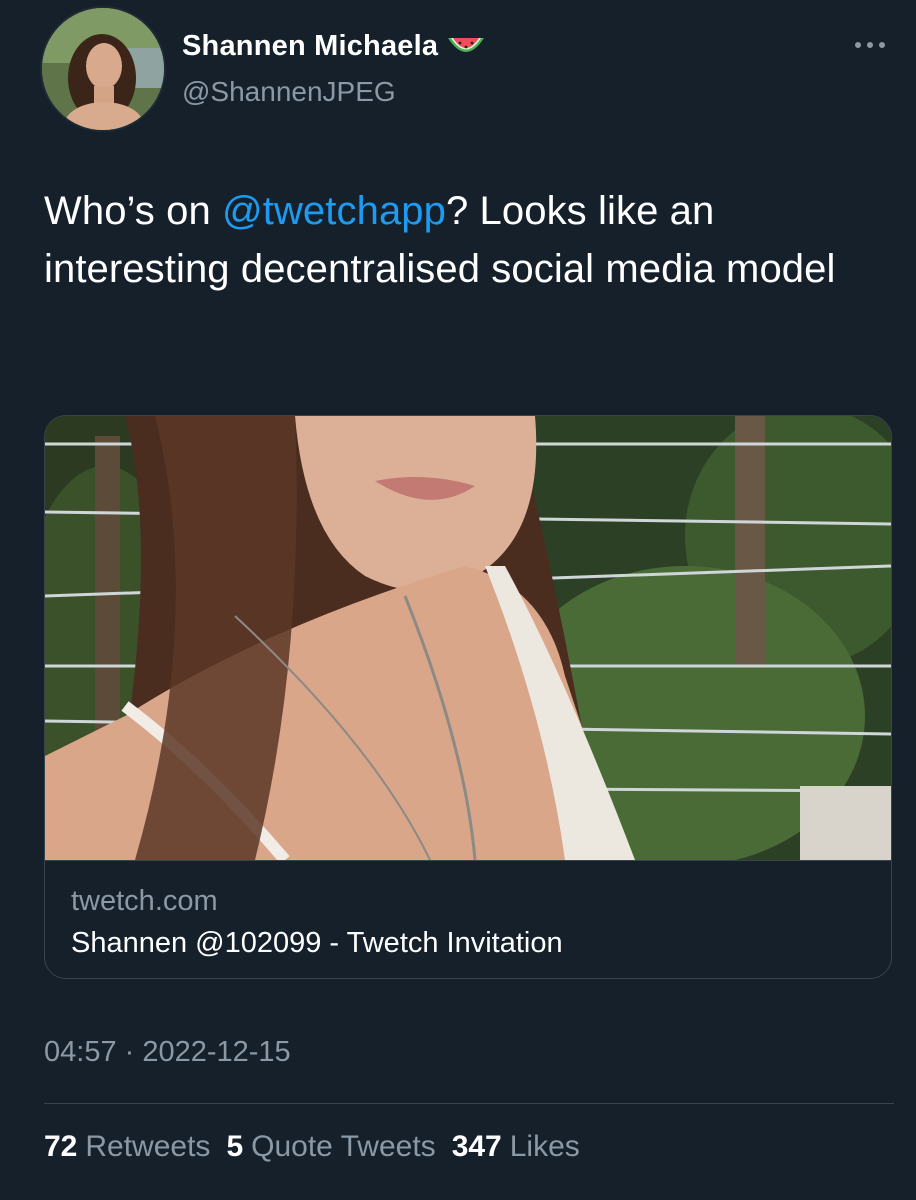 Image resolution: width=916 pixels, height=1200 pixels. I want to click on display-name: Shannen Michaela, so click(310, 46).